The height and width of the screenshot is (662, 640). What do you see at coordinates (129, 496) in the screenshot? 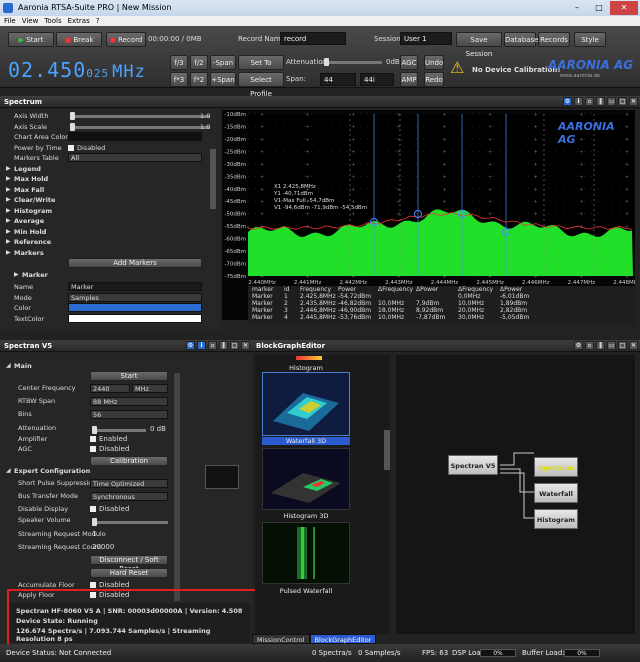
I see `bus-transfer-select: Synchronous` at bounding box center [129, 496].